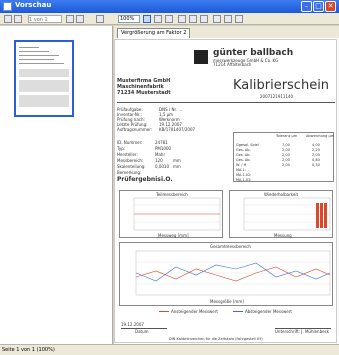 The image size is (339, 355). What do you see at coordinates (131, 166) in the screenshot?
I see `field-label: Skalenteilung:` at bounding box center [131, 166].